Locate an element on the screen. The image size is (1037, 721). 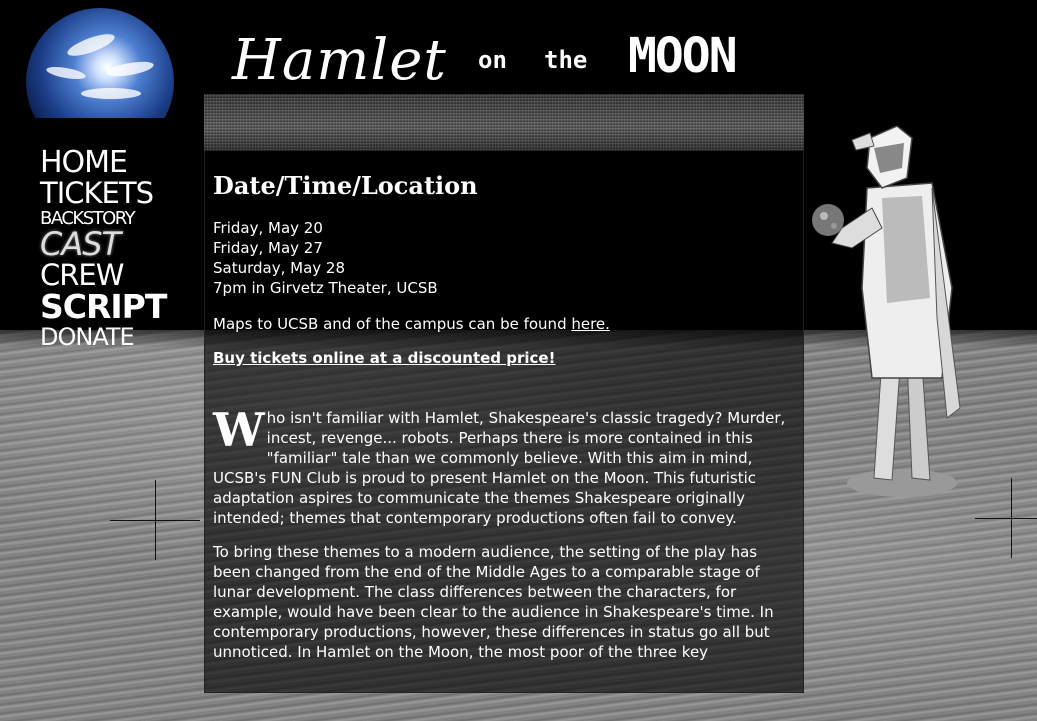
crosshair-right is located at coordinates (1006, 518).